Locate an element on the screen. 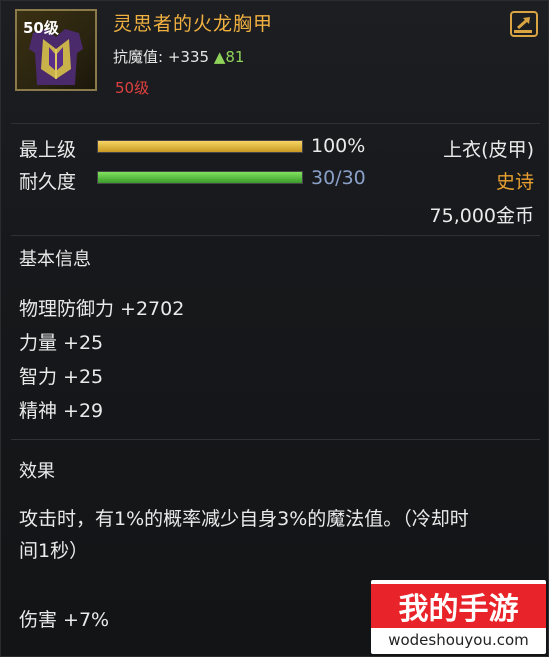  durability-value: 30/30 is located at coordinates (338, 178).